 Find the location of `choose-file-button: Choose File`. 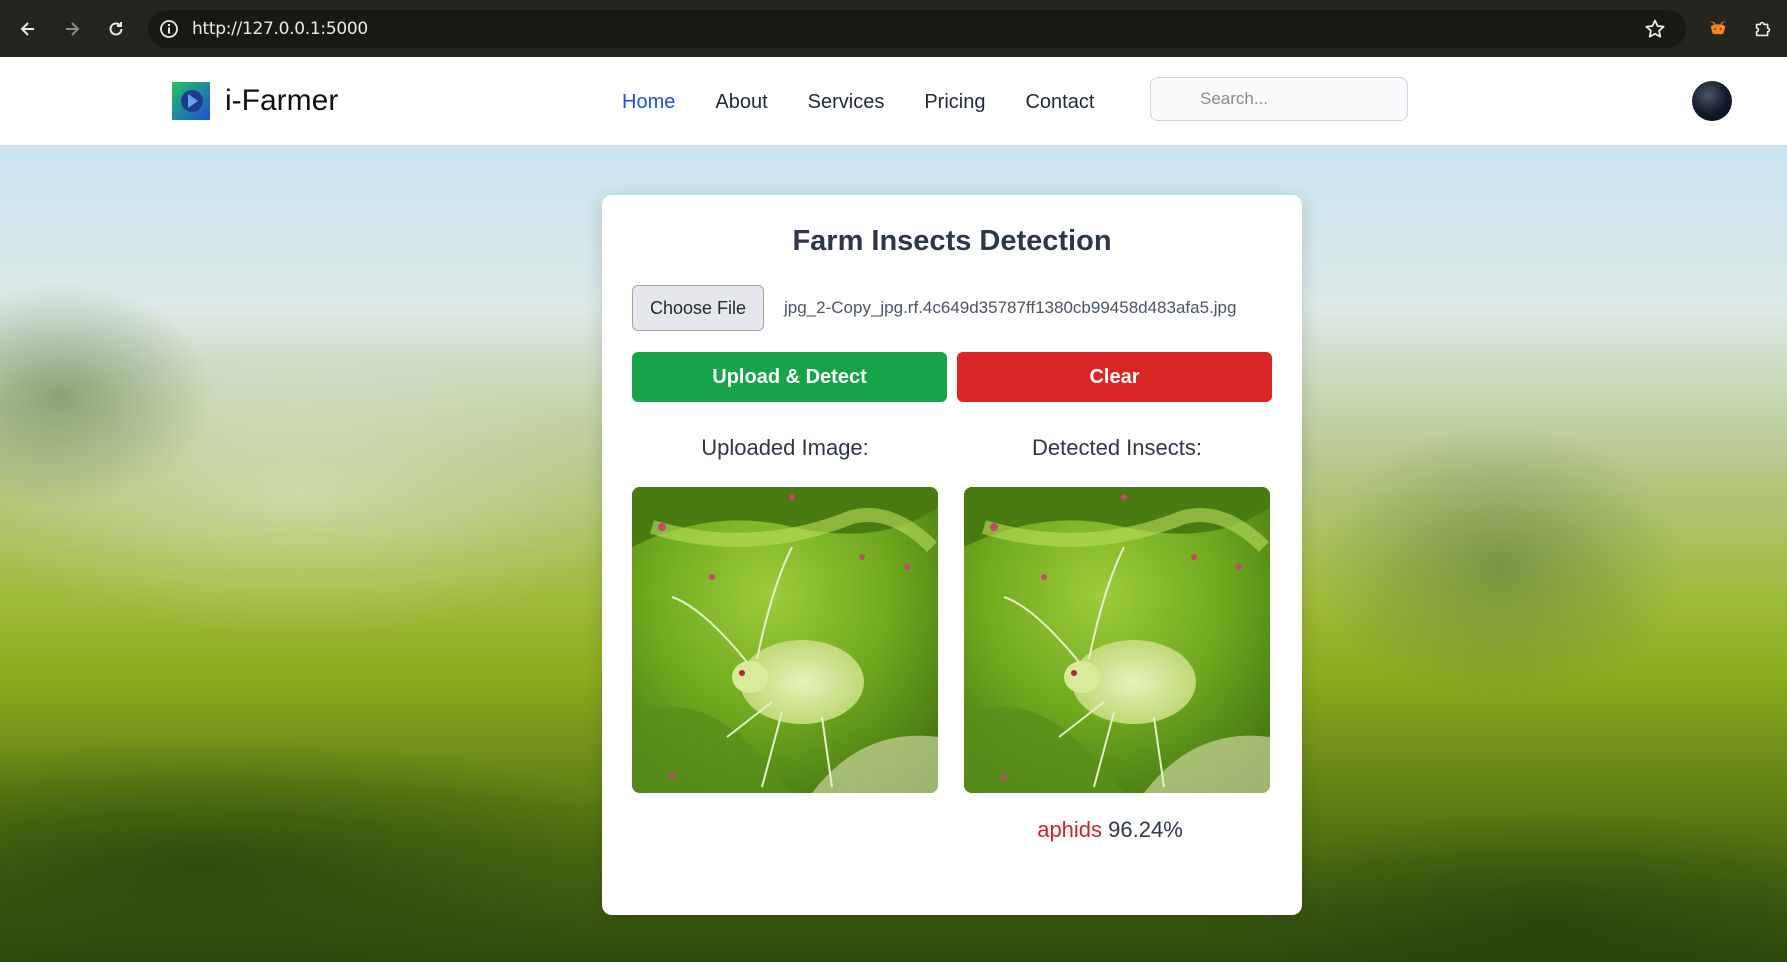

choose-file-button: Choose File is located at coordinates (698, 308).